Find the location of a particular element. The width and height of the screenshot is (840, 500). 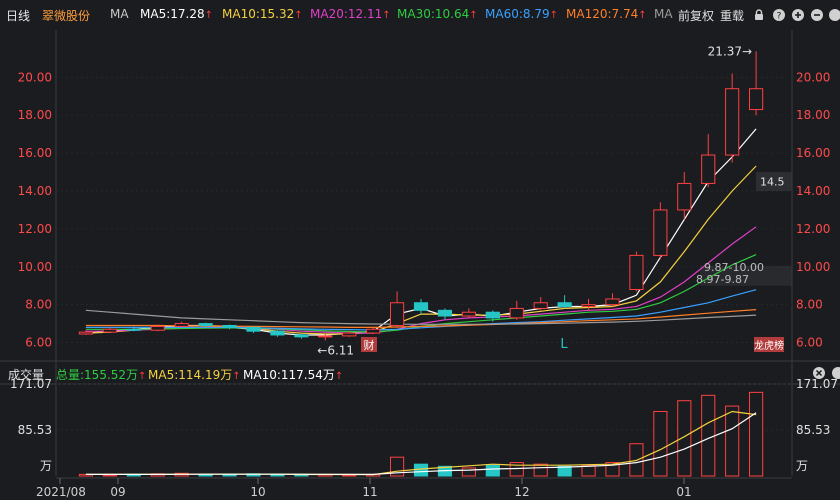

zoom-out-icon is located at coordinates (817, 15).